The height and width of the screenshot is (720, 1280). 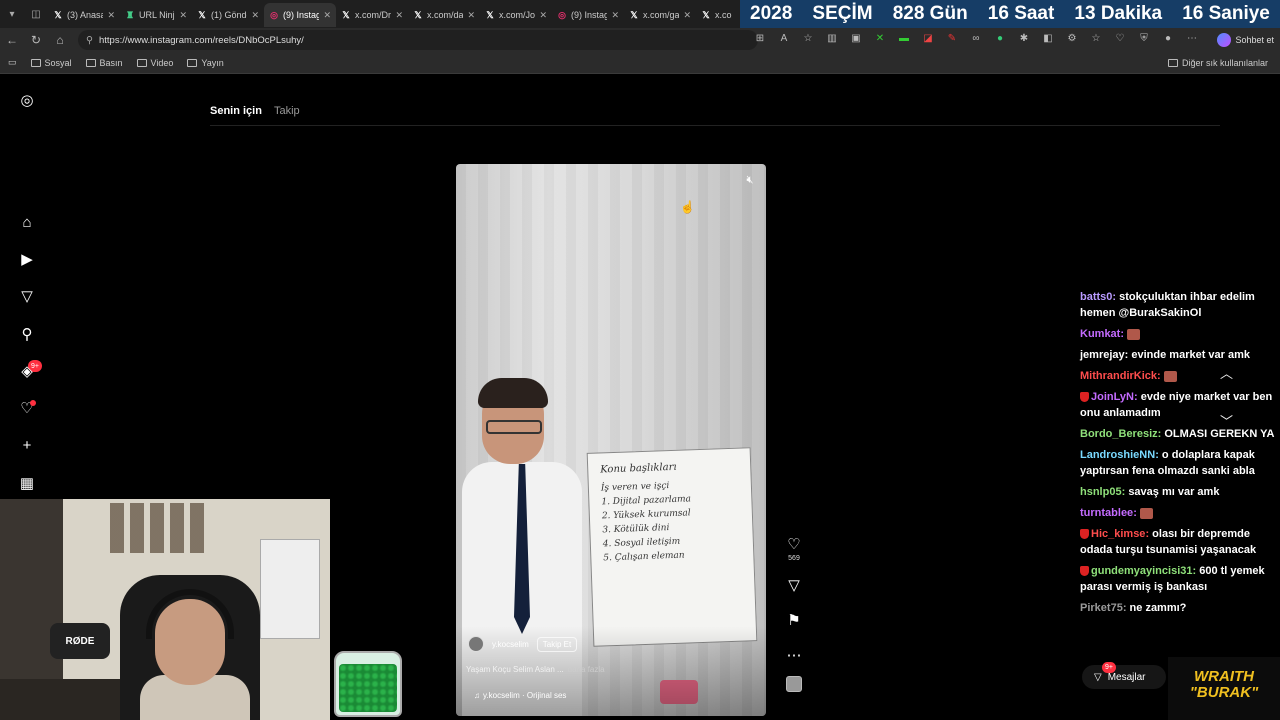 What do you see at coordinates (557, 644) in the screenshot?
I see `follow-button: Takip Et` at bounding box center [557, 644].